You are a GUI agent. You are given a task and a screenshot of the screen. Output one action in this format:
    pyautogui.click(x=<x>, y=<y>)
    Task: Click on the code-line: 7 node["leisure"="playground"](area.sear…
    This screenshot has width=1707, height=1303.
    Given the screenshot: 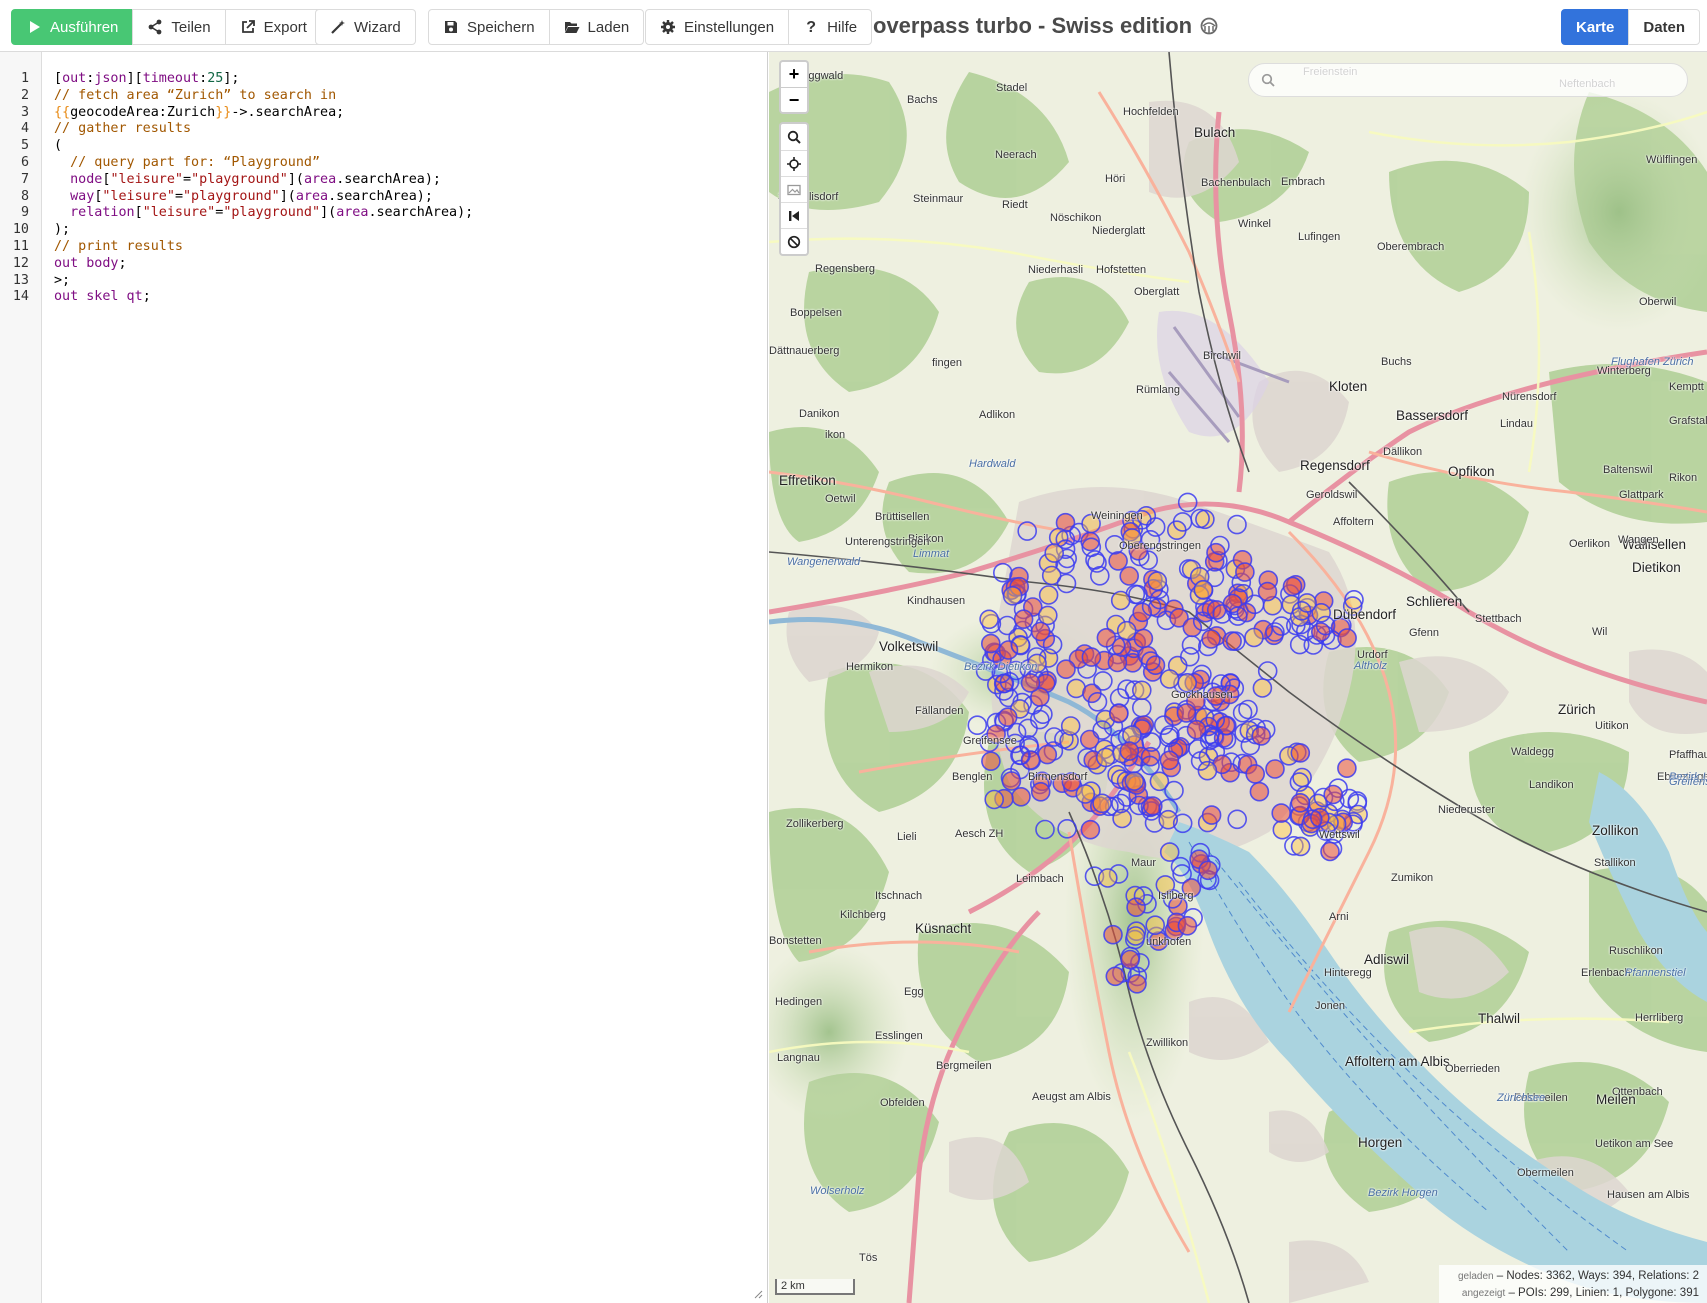 What is the action you would take?
    pyautogui.click(x=380, y=180)
    